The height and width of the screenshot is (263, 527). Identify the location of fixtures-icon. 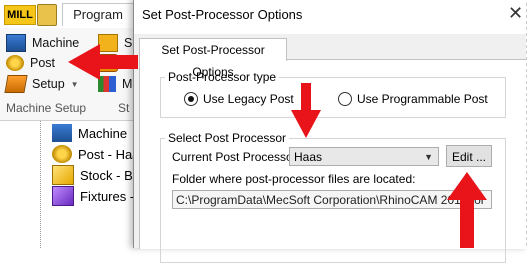
(63, 196).